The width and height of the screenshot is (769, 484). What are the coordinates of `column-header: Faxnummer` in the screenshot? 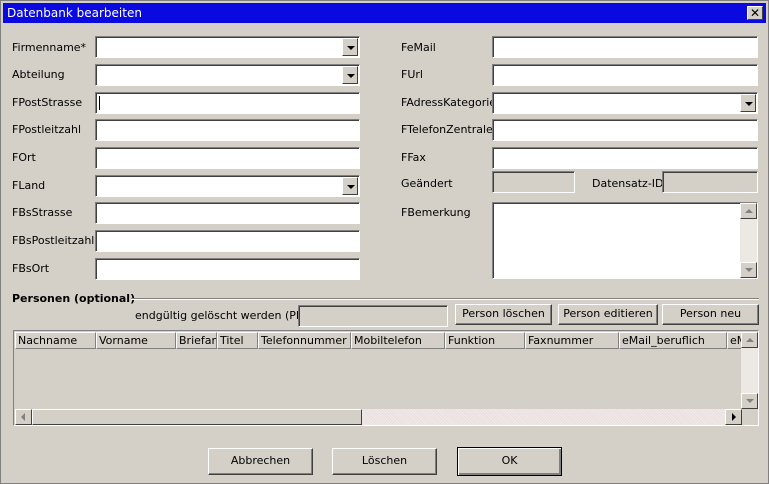 It's located at (572, 340).